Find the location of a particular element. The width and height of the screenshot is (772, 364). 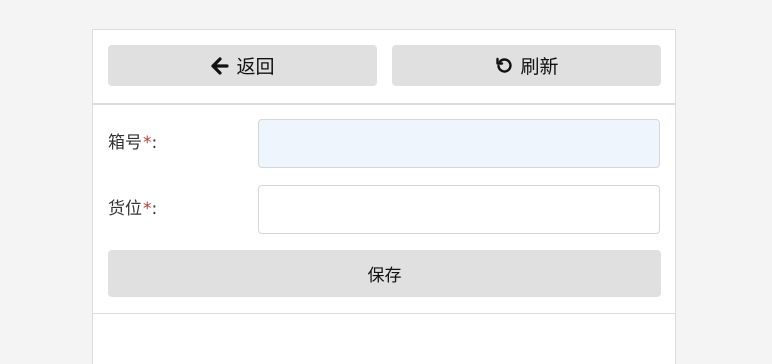

back-button: 返回 is located at coordinates (242, 65).